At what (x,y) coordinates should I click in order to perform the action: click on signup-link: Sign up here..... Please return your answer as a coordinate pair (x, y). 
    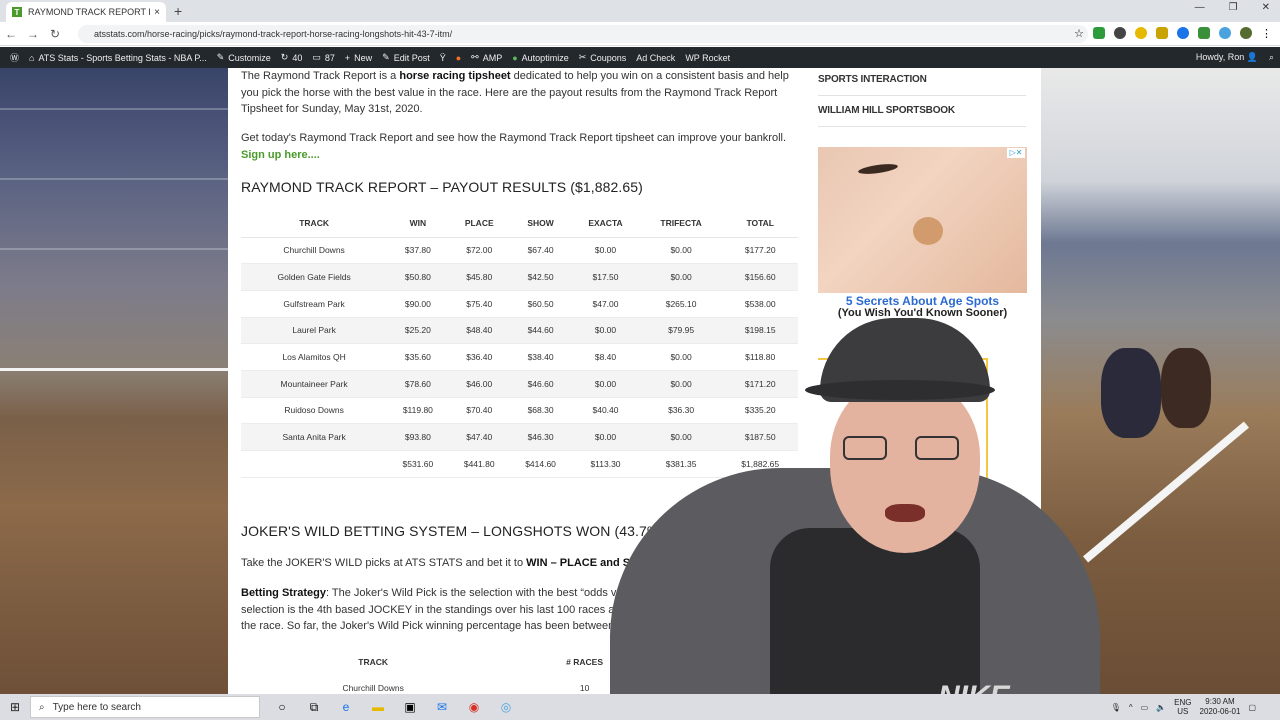
    Looking at the image, I should click on (280, 155).